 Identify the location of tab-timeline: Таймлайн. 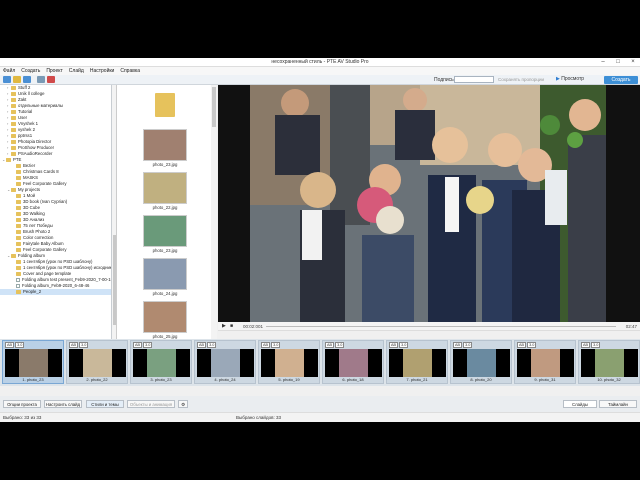
(618, 404).